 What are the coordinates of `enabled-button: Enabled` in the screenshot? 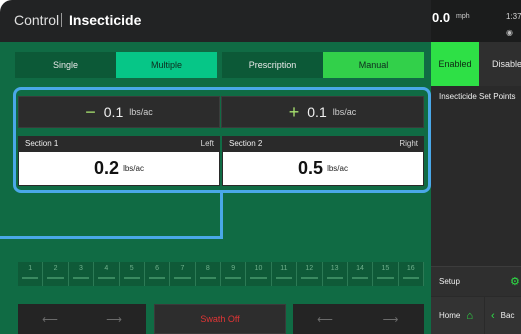 It's located at (455, 64).